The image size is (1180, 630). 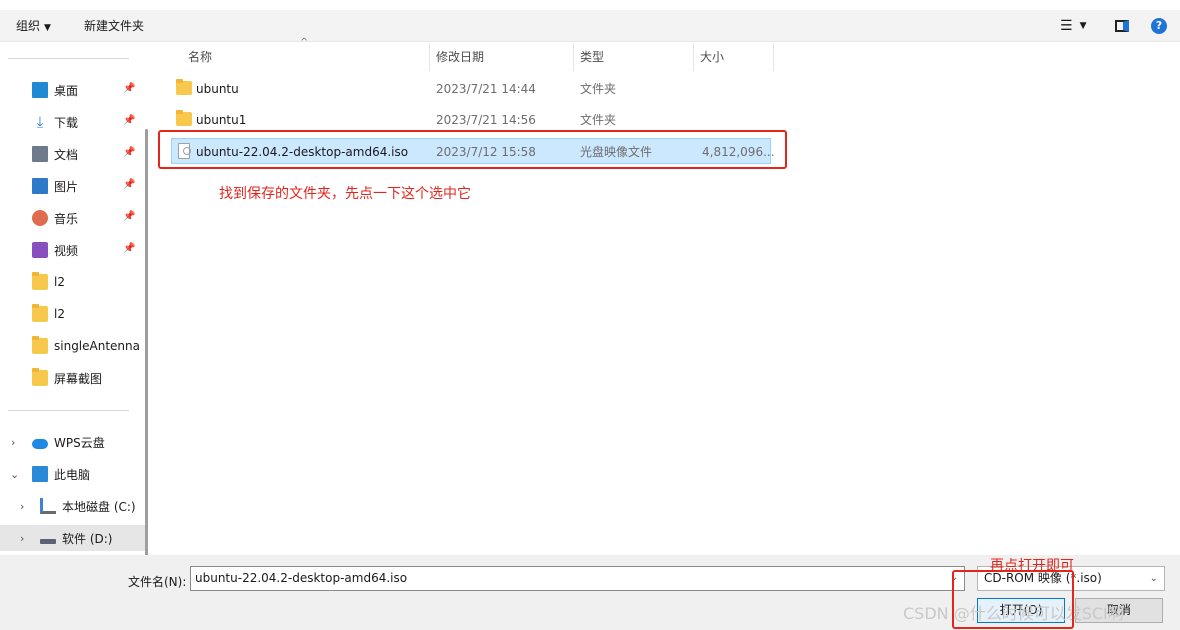 What do you see at coordinates (97, 346) in the screenshot?
I see `nav-item-label: singleAntenna` at bounding box center [97, 346].